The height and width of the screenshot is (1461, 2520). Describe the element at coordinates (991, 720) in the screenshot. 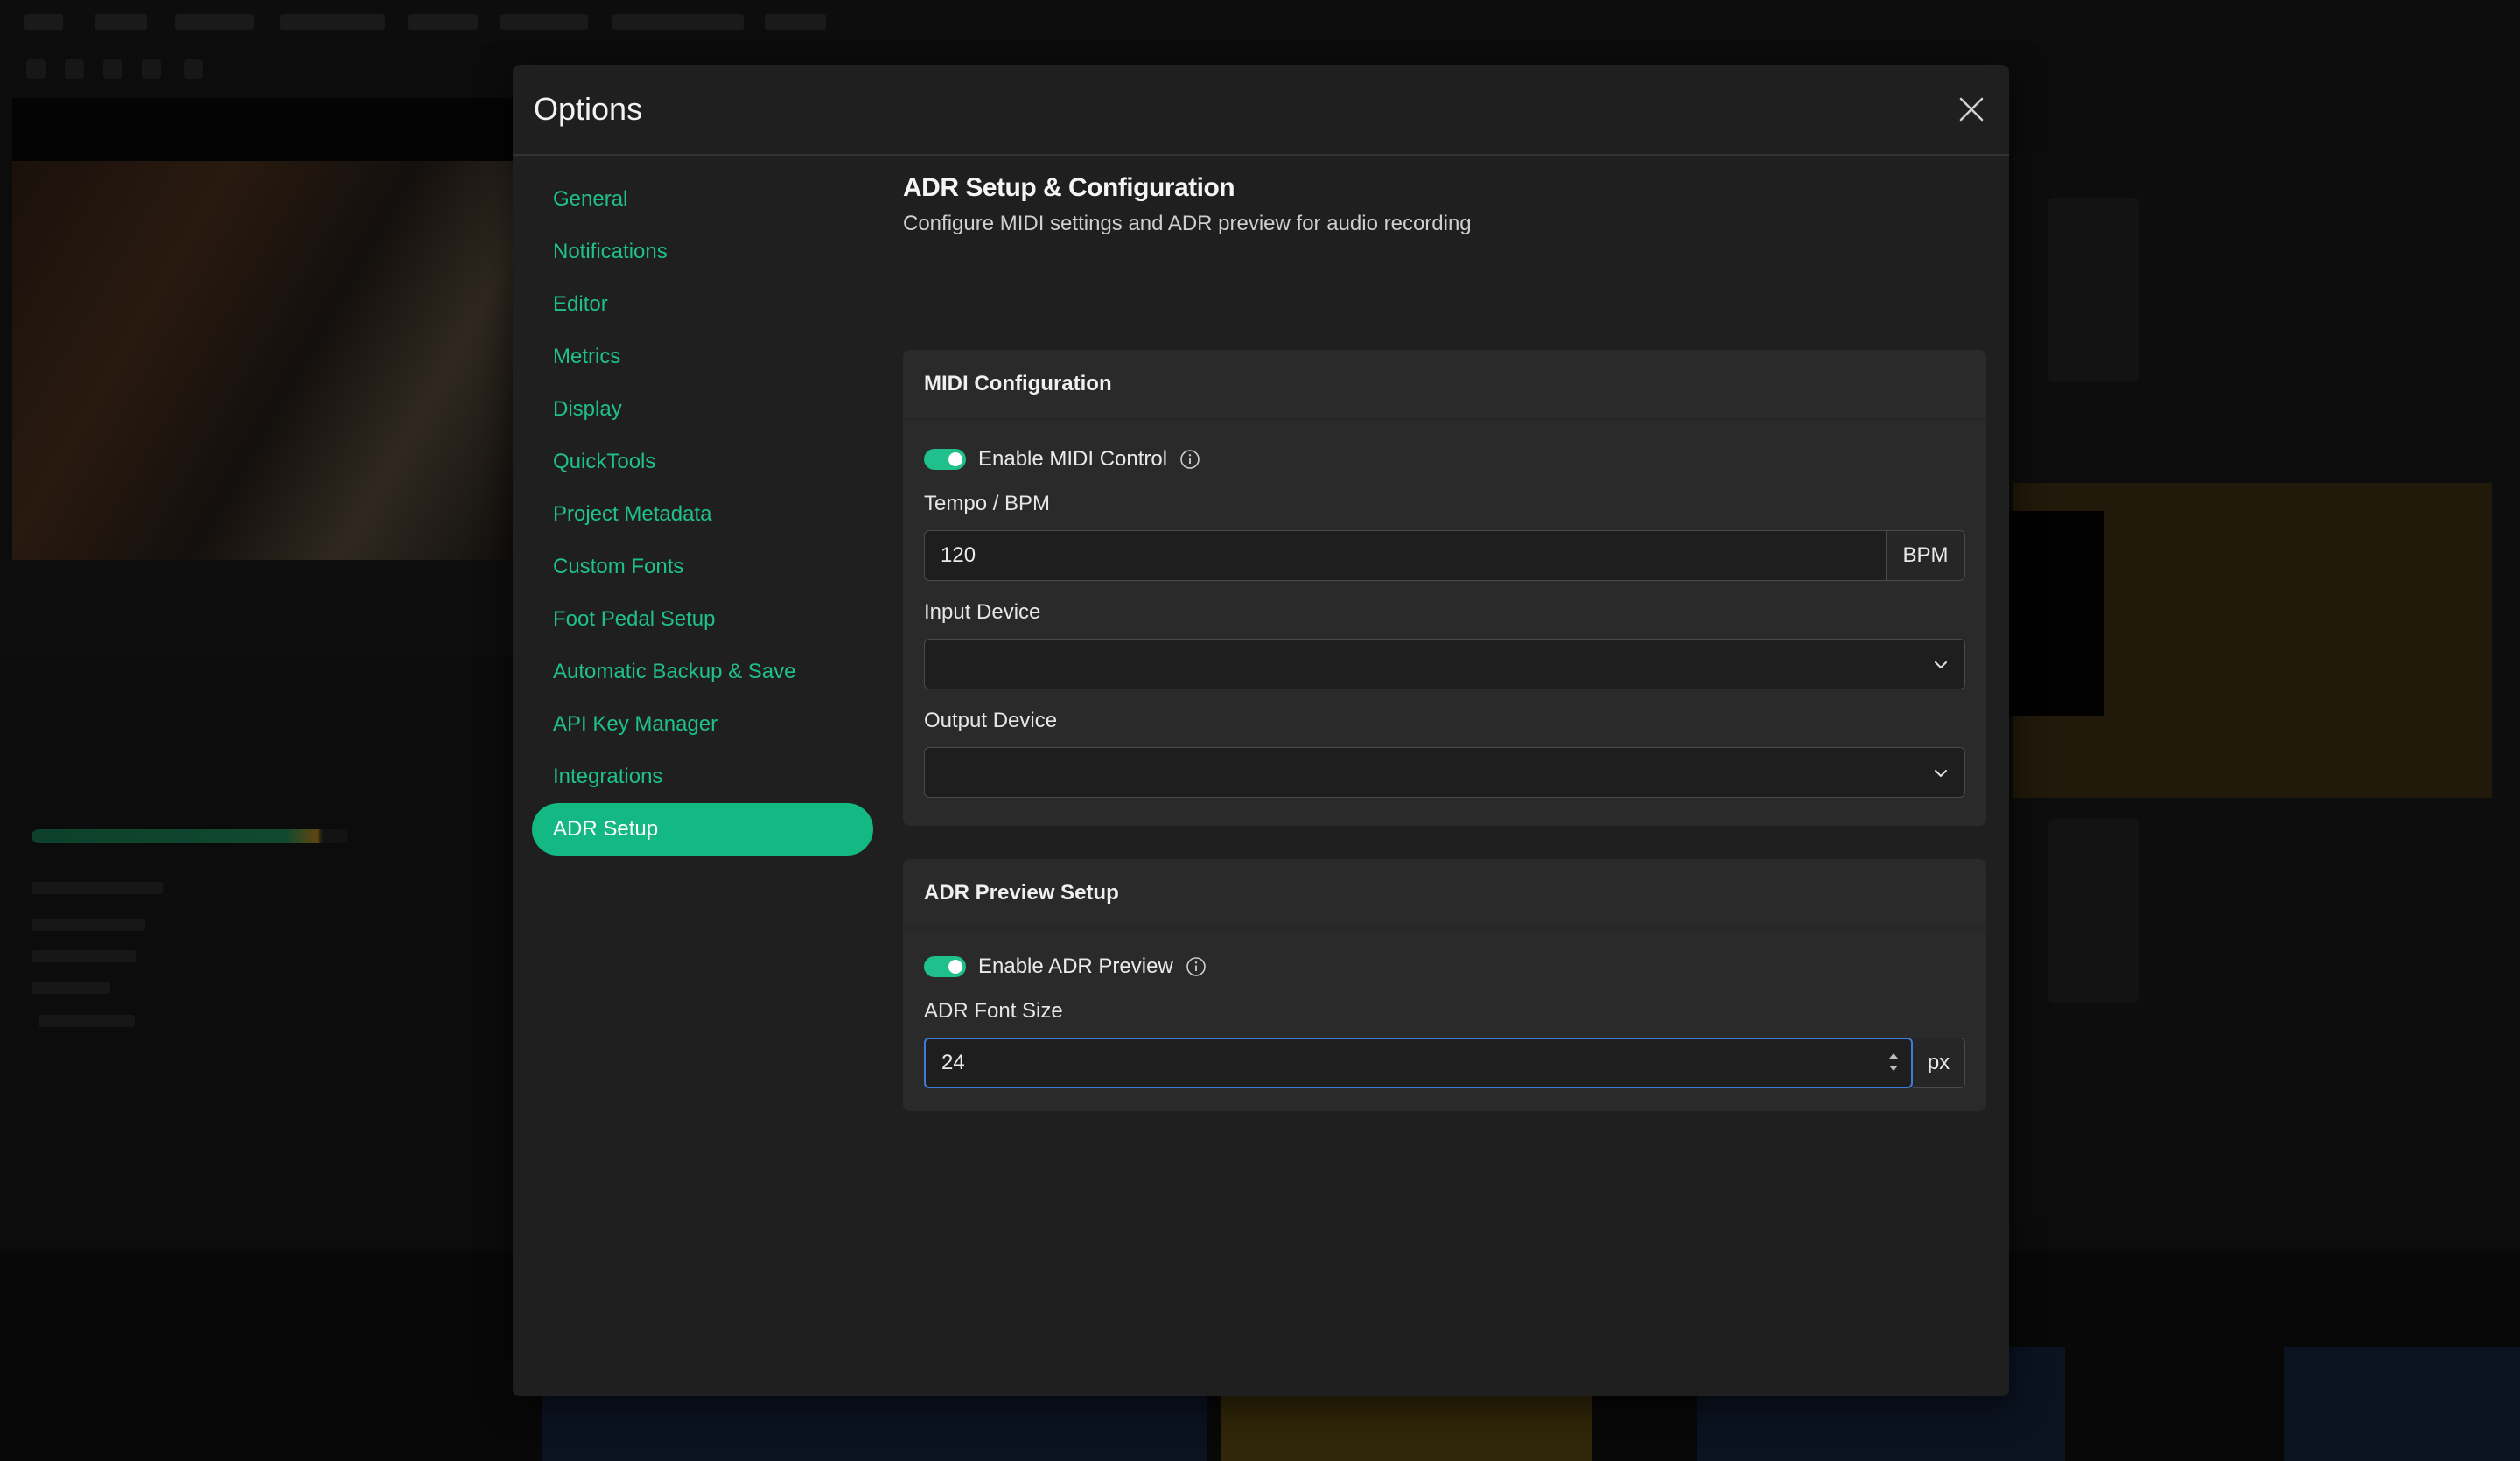

I see `output-device-label: Output Device` at that location.